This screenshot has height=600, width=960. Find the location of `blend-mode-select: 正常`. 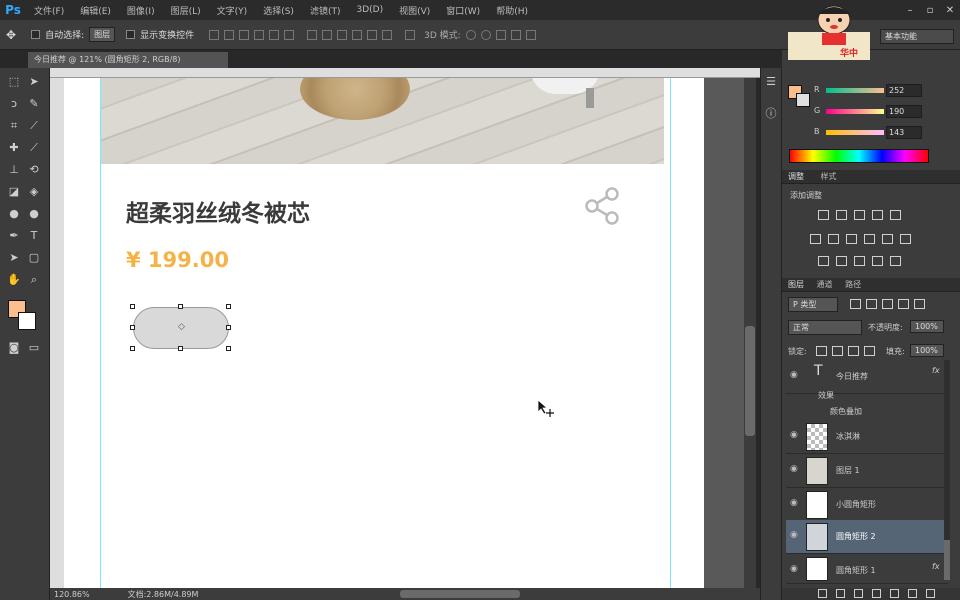

blend-mode-select: 正常 is located at coordinates (825, 327).